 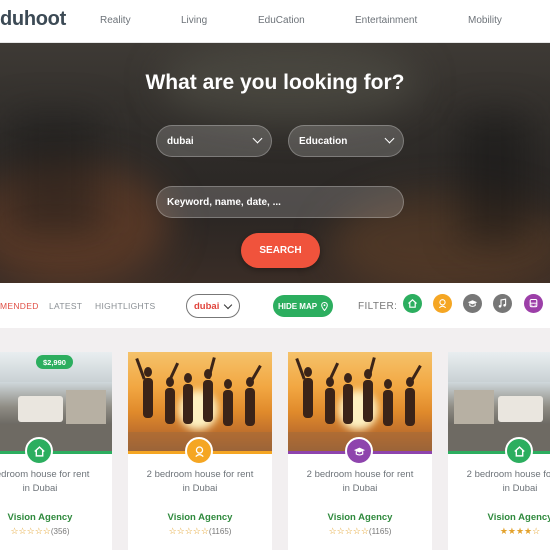 I want to click on star-rating: ★★★★☆, so click(x=499, y=531).